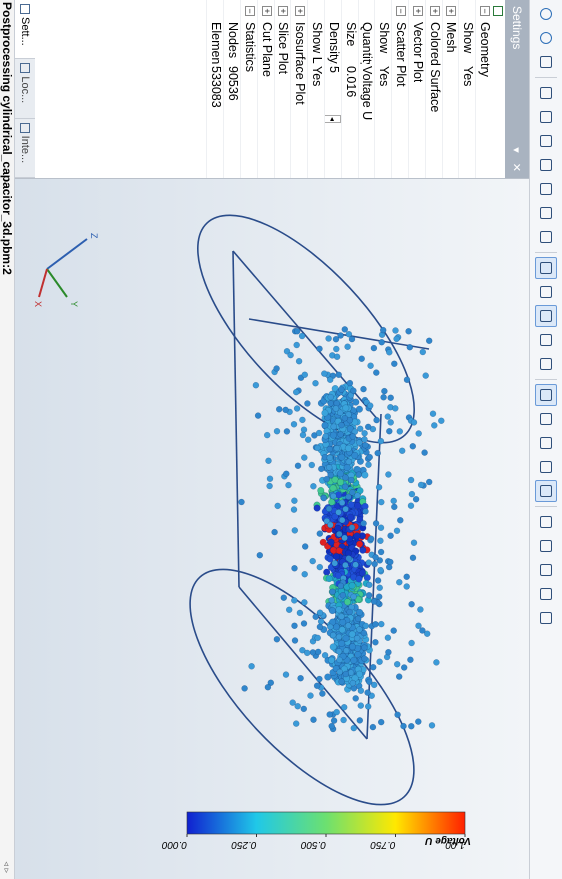 This screenshot has height=879, width=562. I want to click on right-view-button, so click(546, 189).